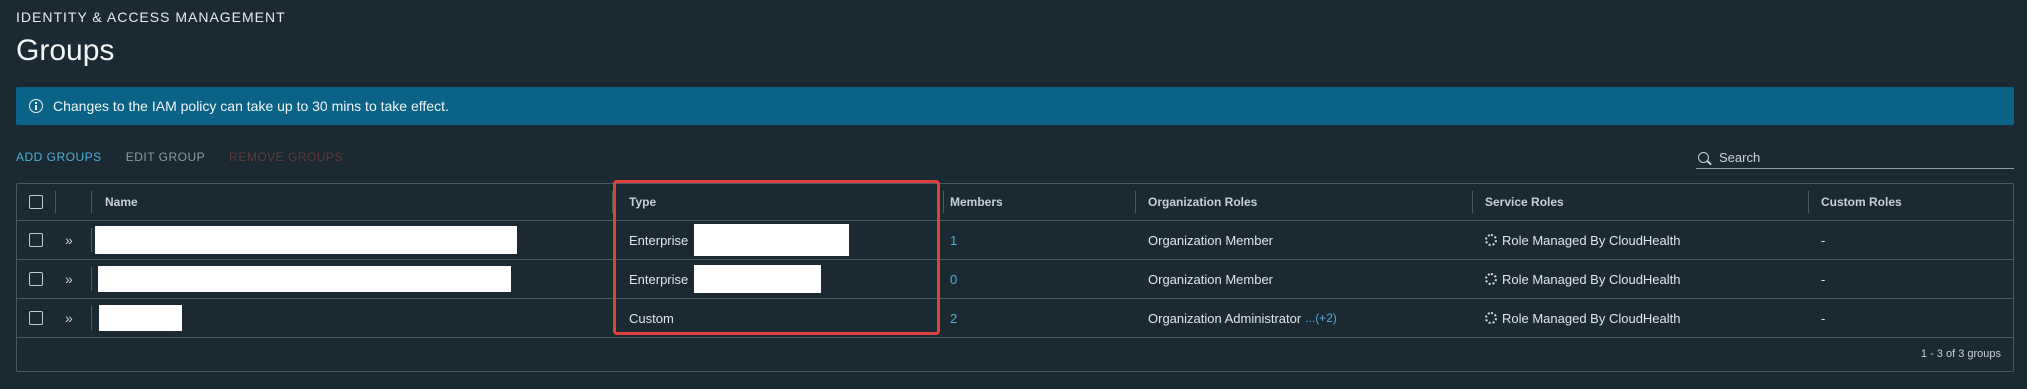 Image resolution: width=2027 pixels, height=389 pixels. I want to click on pagination-count: 1 - 3 of 3 groups, so click(1960, 354).